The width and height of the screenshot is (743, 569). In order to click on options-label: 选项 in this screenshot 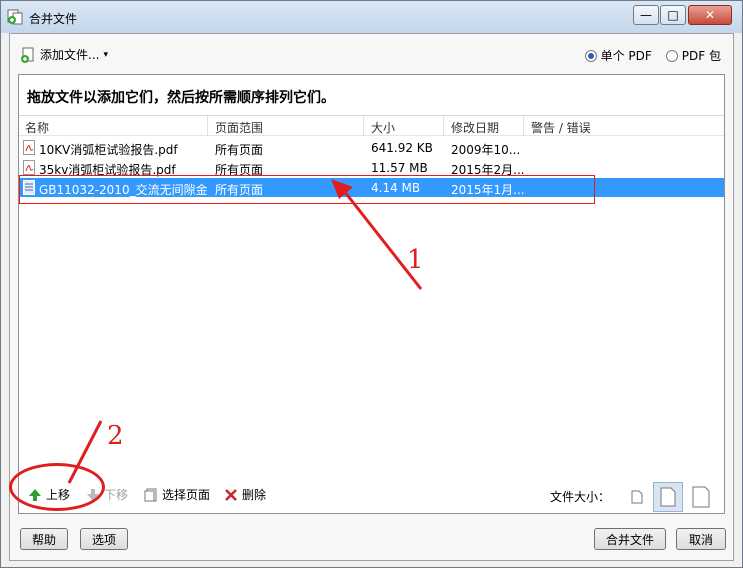, I will do `click(103, 539)`.